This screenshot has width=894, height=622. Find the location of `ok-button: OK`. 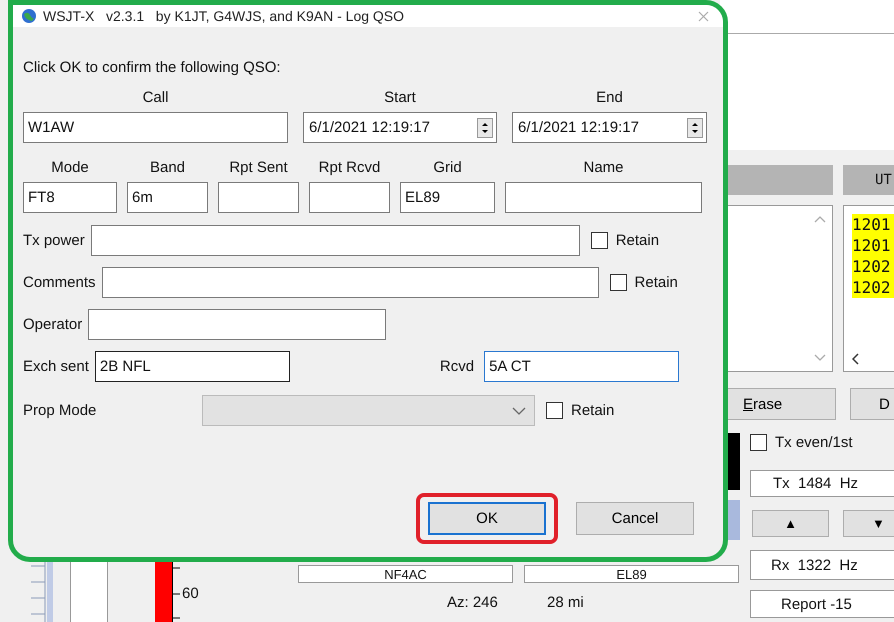

ok-button: OK is located at coordinates (487, 518).